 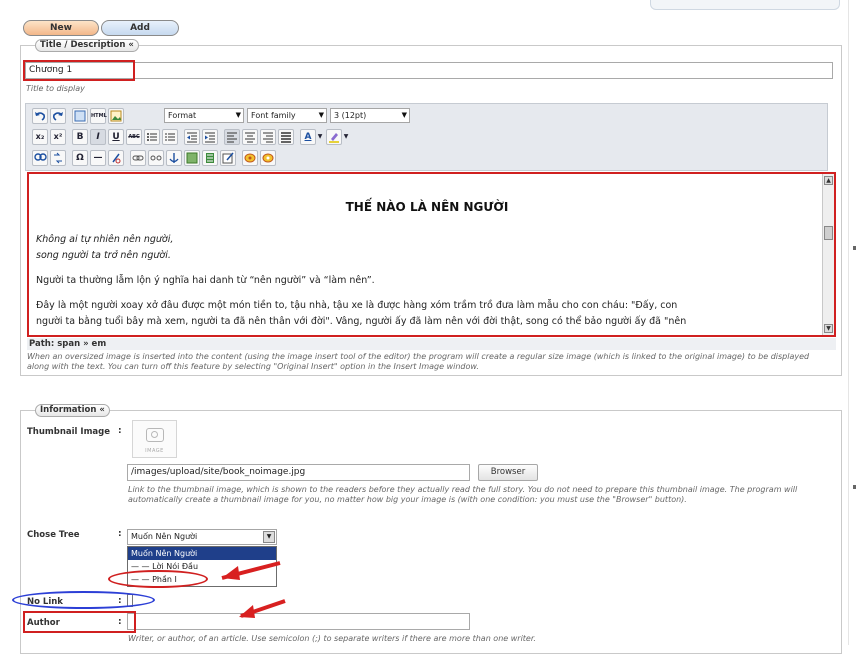 I want to click on bullet-list-icon, so click(x=152, y=137).